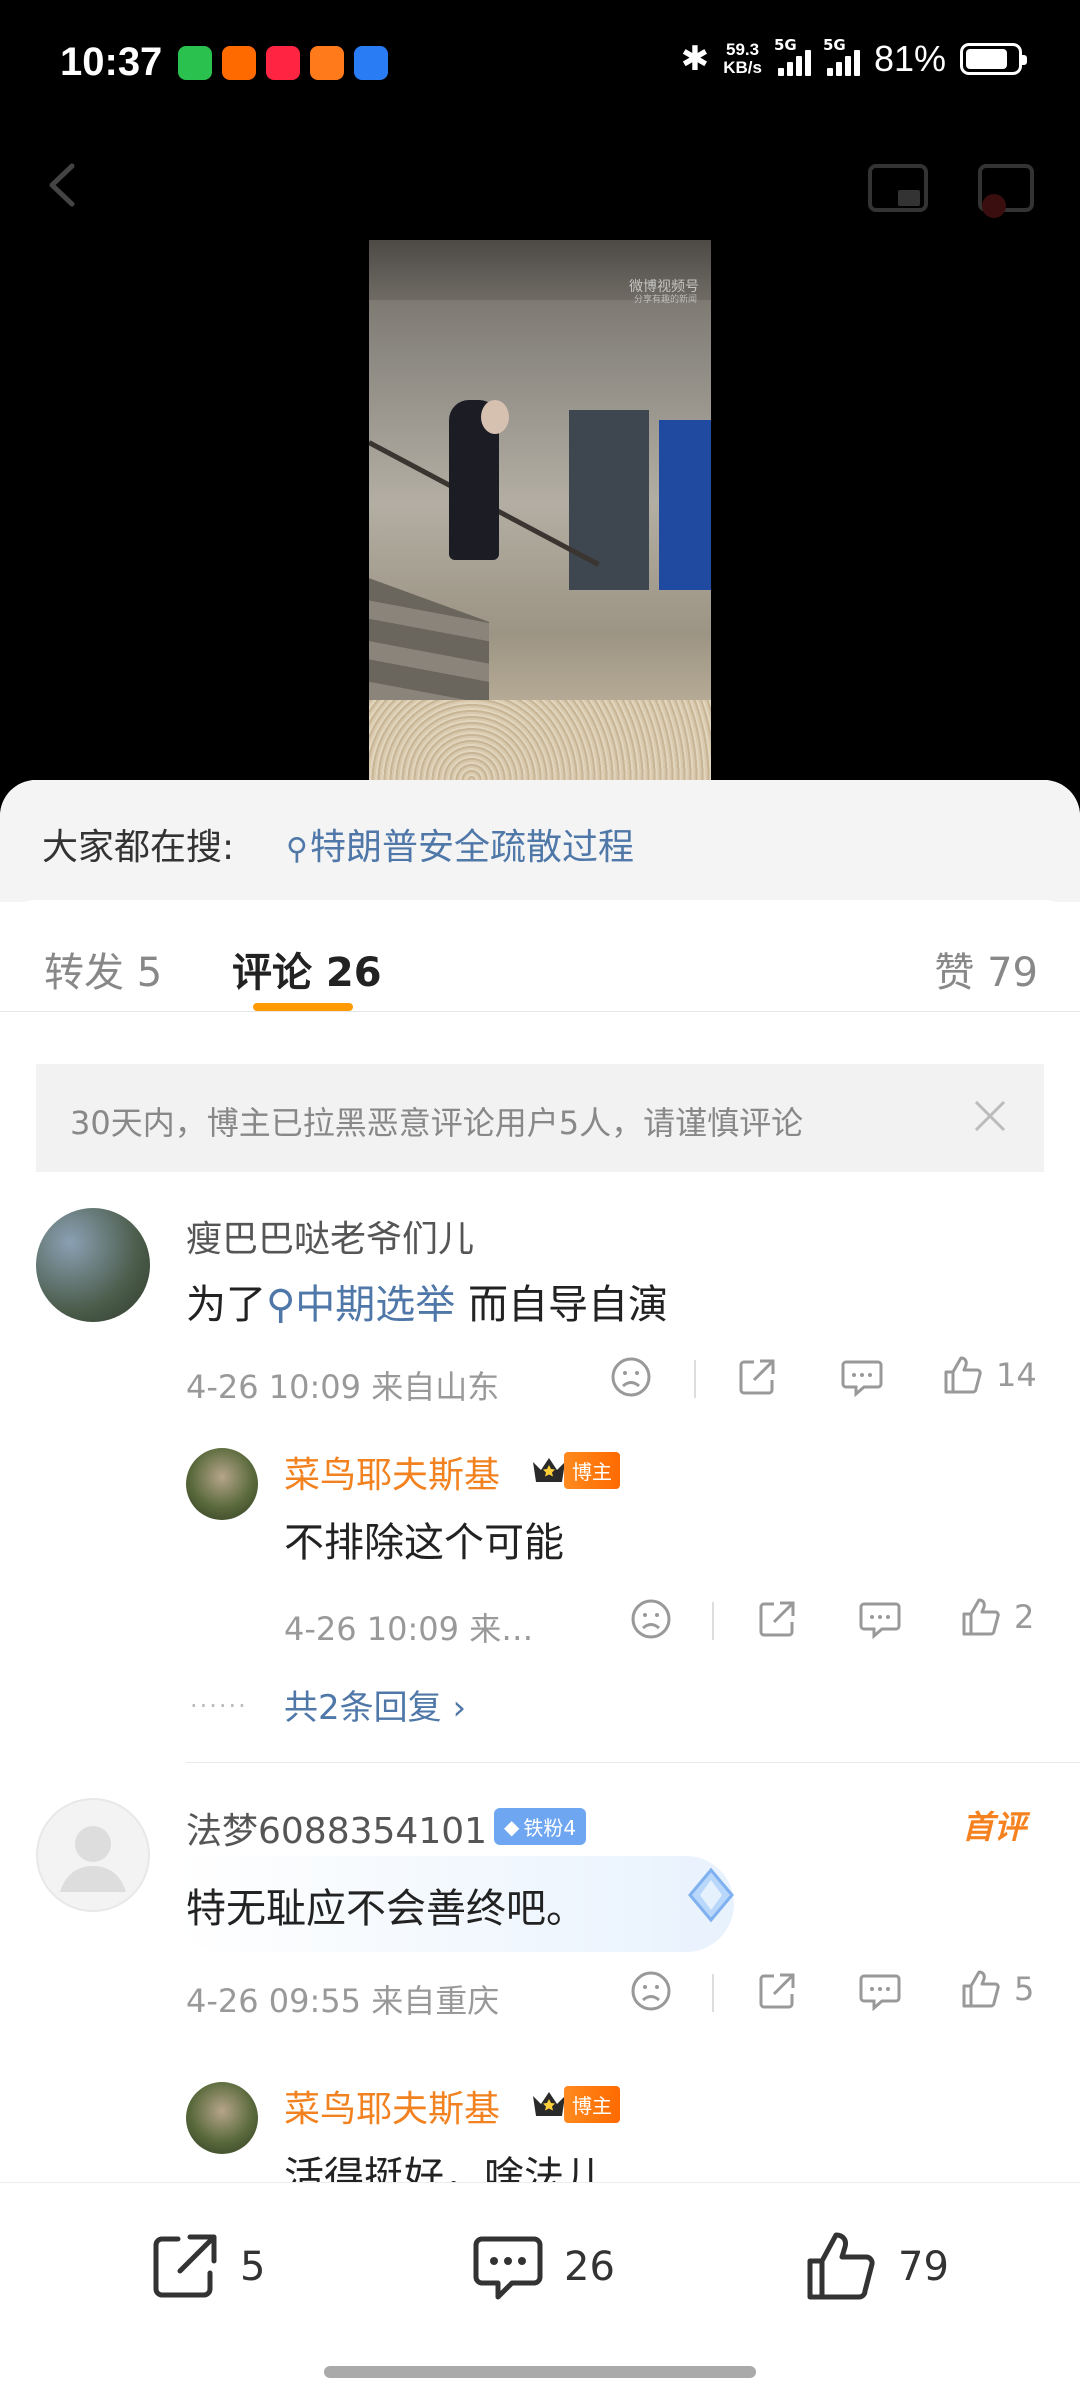 Image resolution: width=1080 pixels, height=2400 pixels. Describe the element at coordinates (540, 1826) in the screenshot. I see `fan-badge: ◆ 铁粉4` at that location.